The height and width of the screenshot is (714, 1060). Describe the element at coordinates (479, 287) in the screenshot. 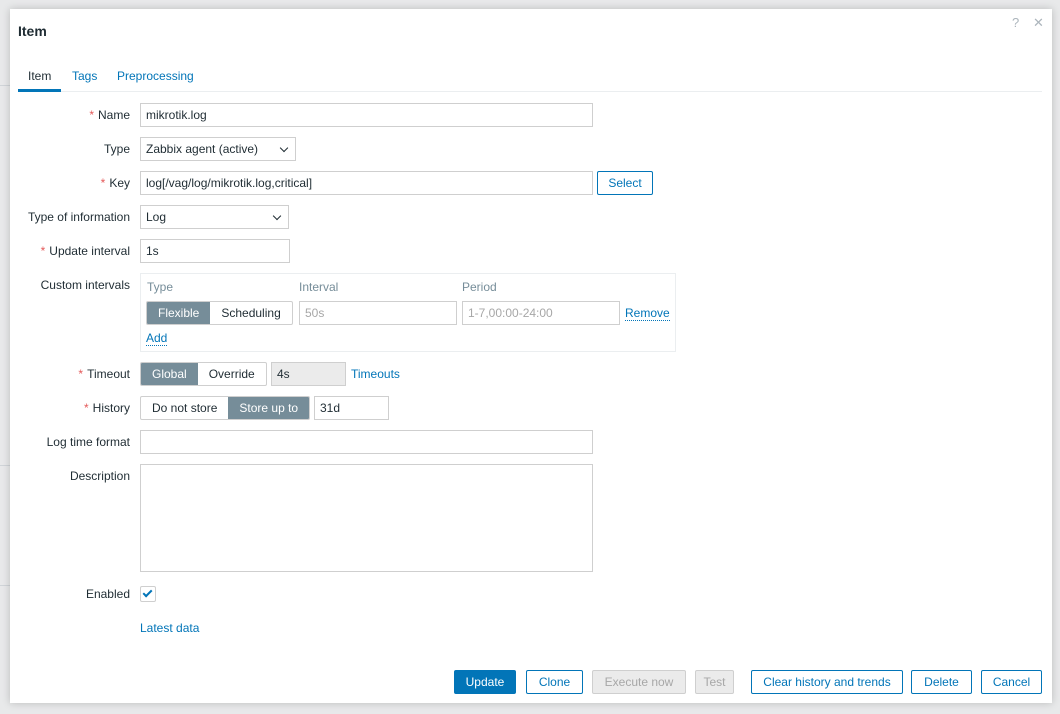

I see `col-period: Period` at that location.